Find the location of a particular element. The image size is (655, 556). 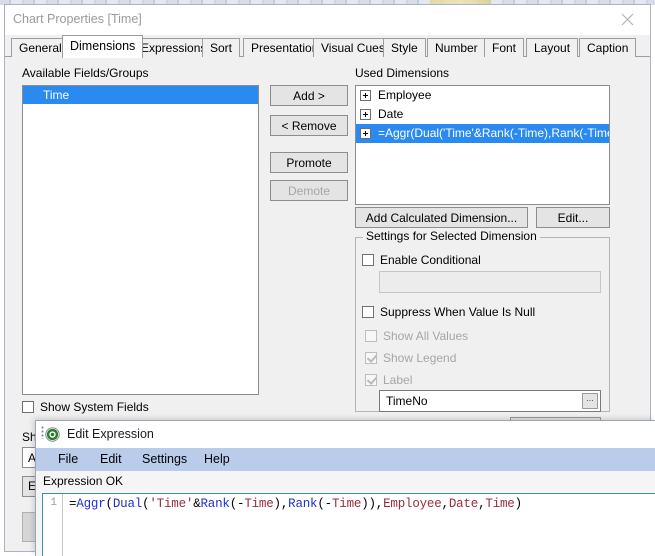

used-dimension-label: Date is located at coordinates (391, 114).